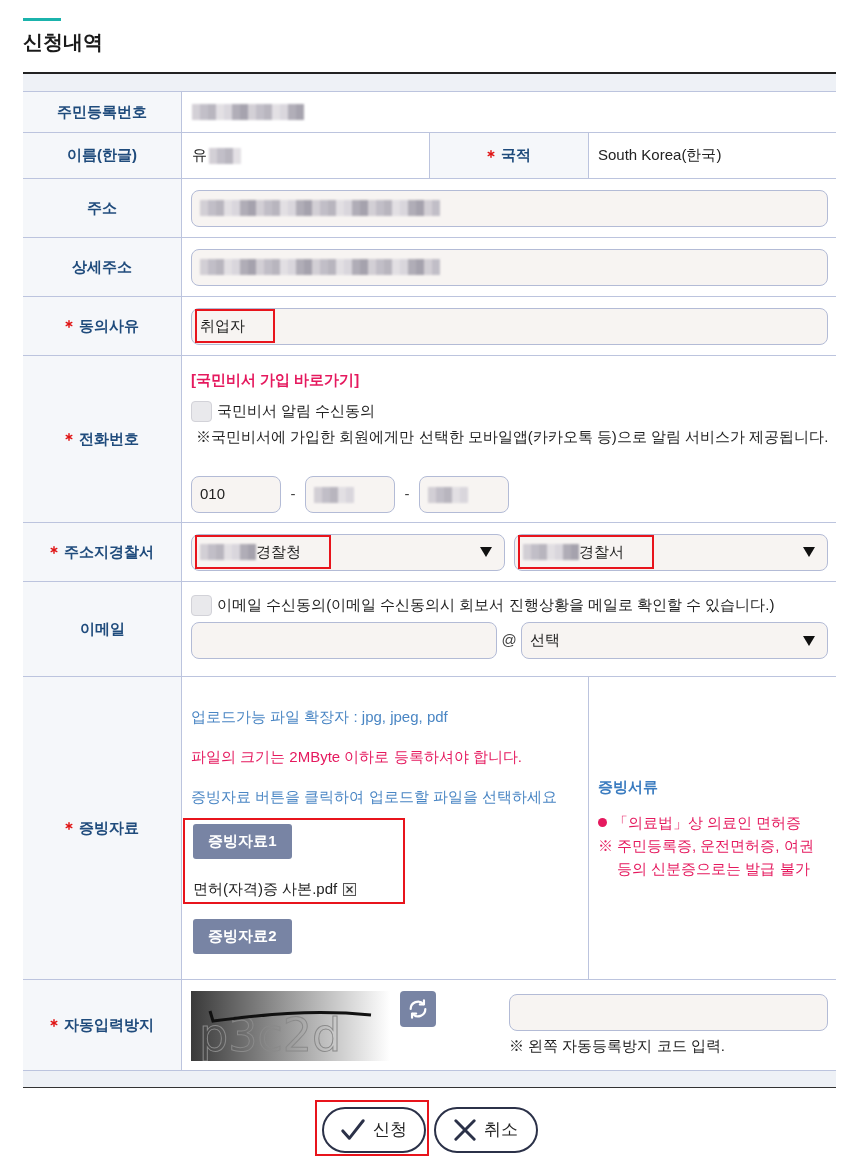  What do you see at coordinates (199, 155) in the screenshot?
I see `cell-text: 유` at bounding box center [199, 155].